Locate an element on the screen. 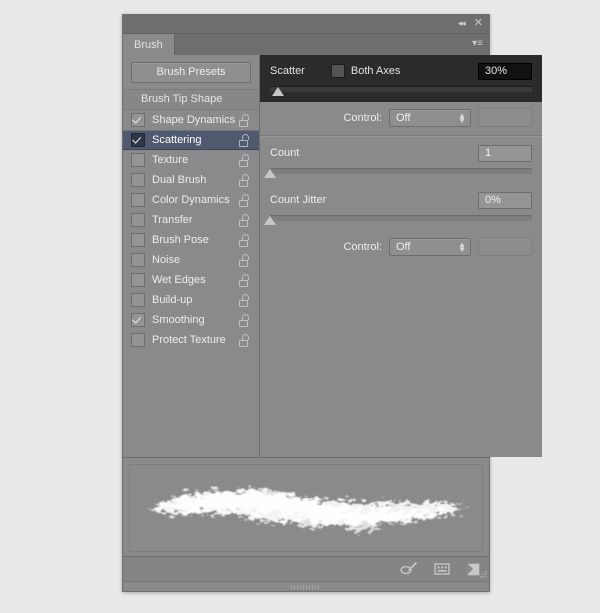  scatter-group: Scatter Both Axes 30% is located at coordinates (401, 78).